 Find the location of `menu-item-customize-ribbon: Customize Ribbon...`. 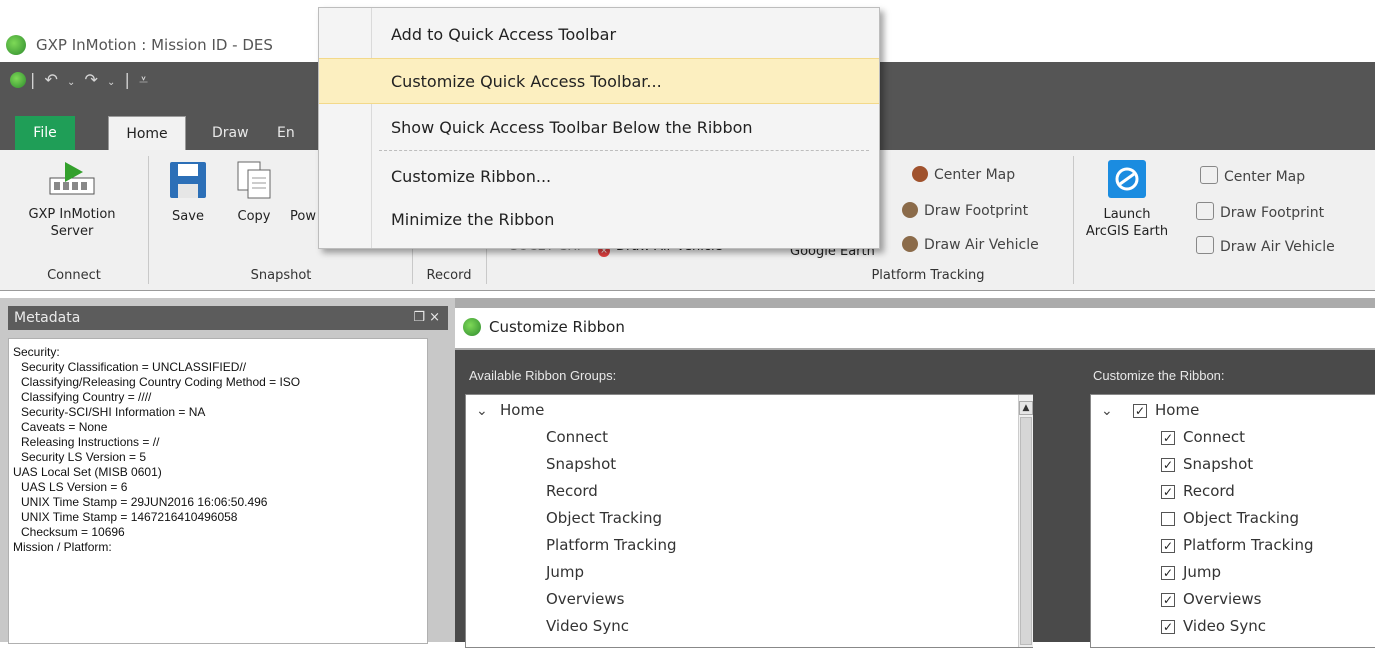

menu-item-customize-ribbon: Customize Ribbon... is located at coordinates (599, 177).